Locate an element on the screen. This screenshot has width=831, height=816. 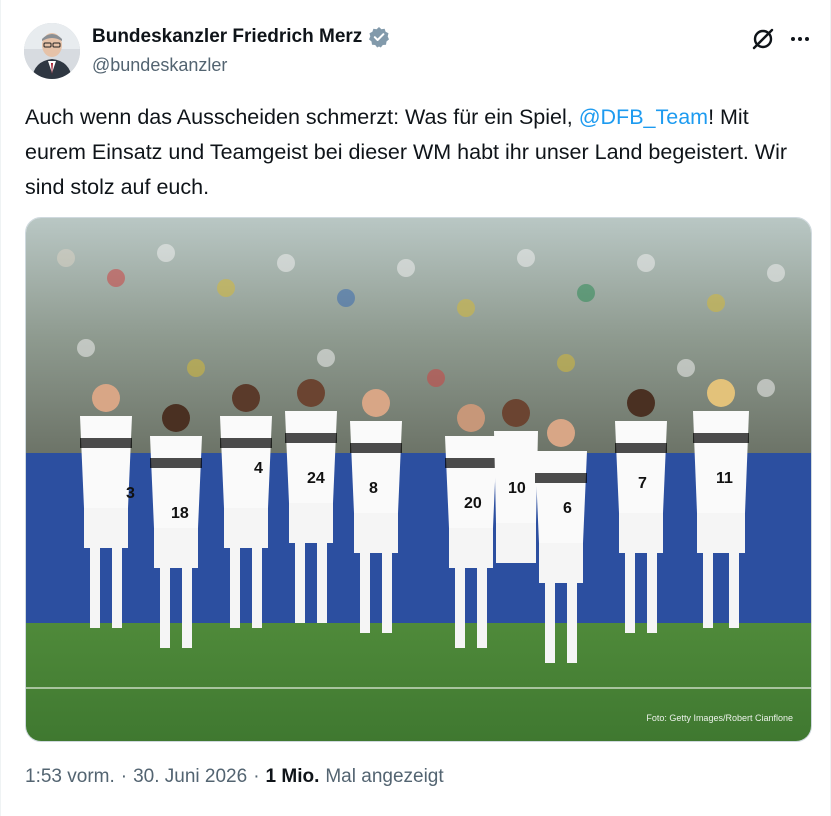
jersey-number: 7 is located at coordinates (642, 483).